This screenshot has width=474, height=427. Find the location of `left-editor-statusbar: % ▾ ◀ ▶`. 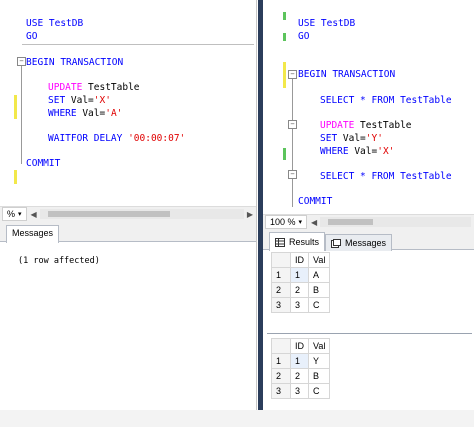

left-editor-statusbar: % ▾ ◀ ▶ is located at coordinates (128, 213).